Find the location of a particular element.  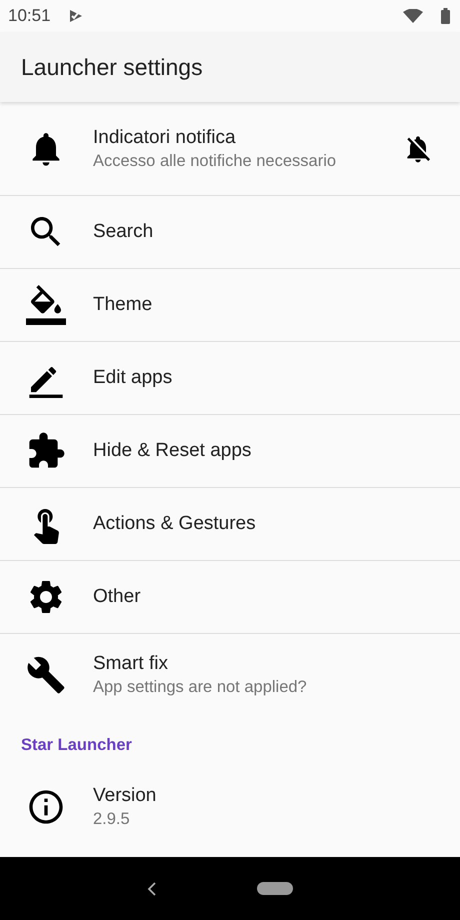

item-title: Smart fix is located at coordinates (131, 664).